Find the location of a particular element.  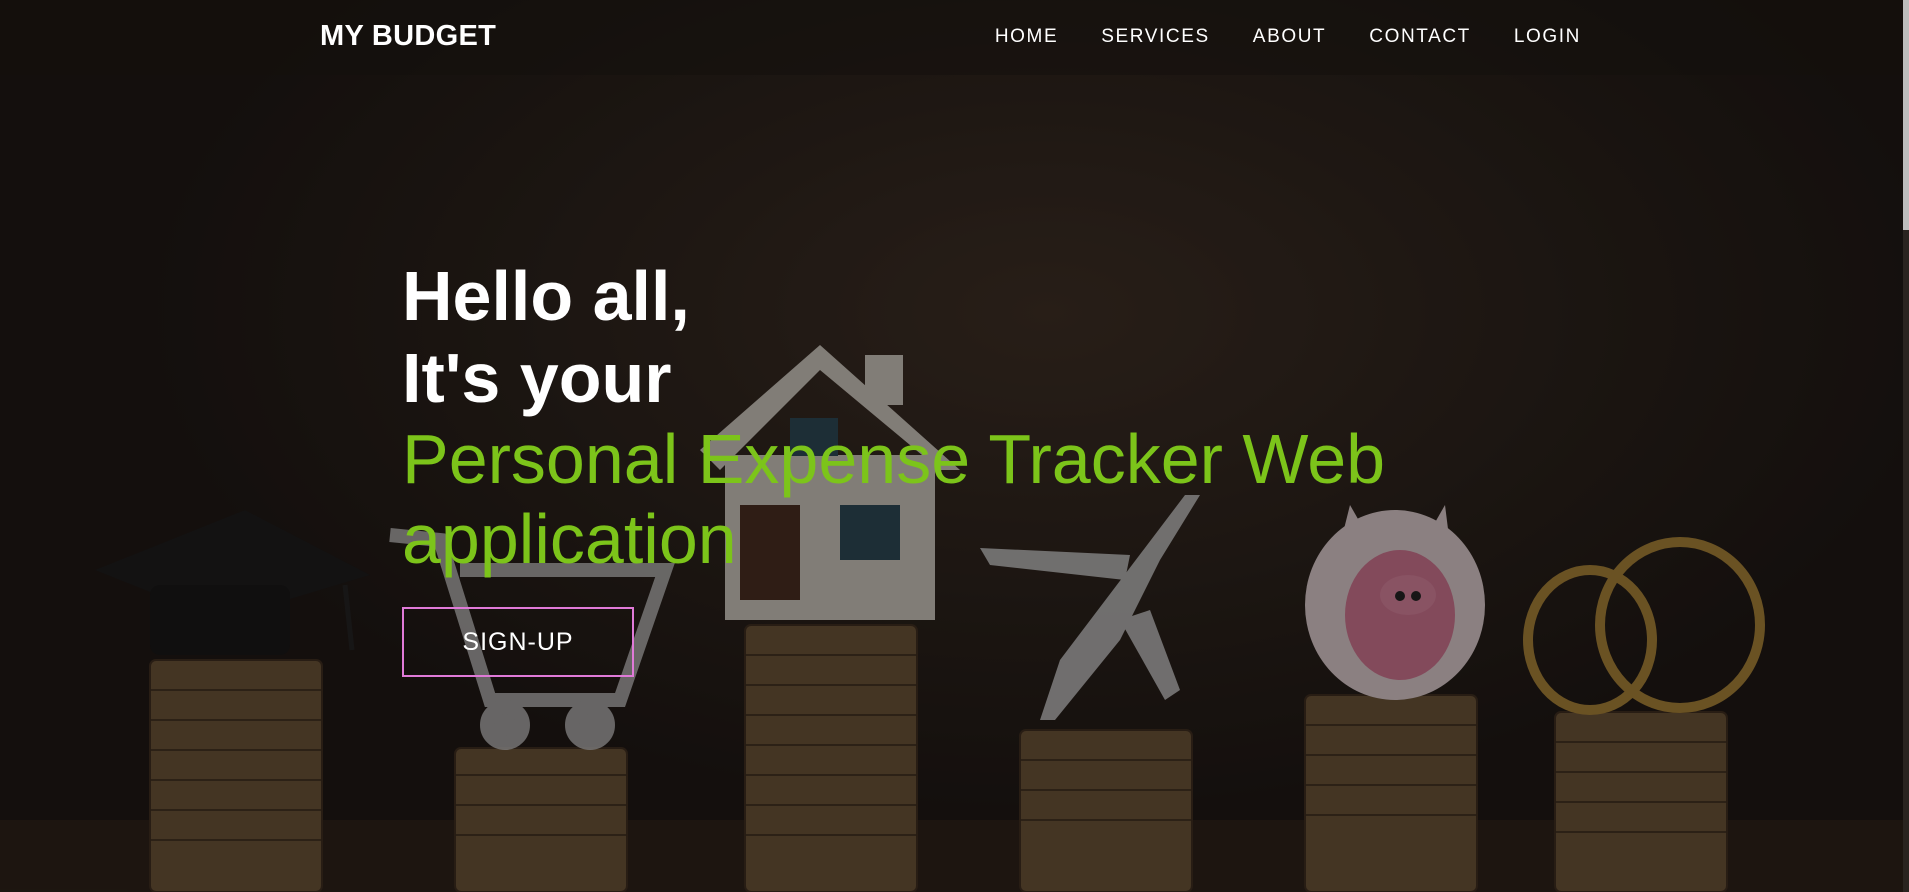

nav-links: HOME SERVICES ABOUT CONTACT LOGIN is located at coordinates (1288, 37).